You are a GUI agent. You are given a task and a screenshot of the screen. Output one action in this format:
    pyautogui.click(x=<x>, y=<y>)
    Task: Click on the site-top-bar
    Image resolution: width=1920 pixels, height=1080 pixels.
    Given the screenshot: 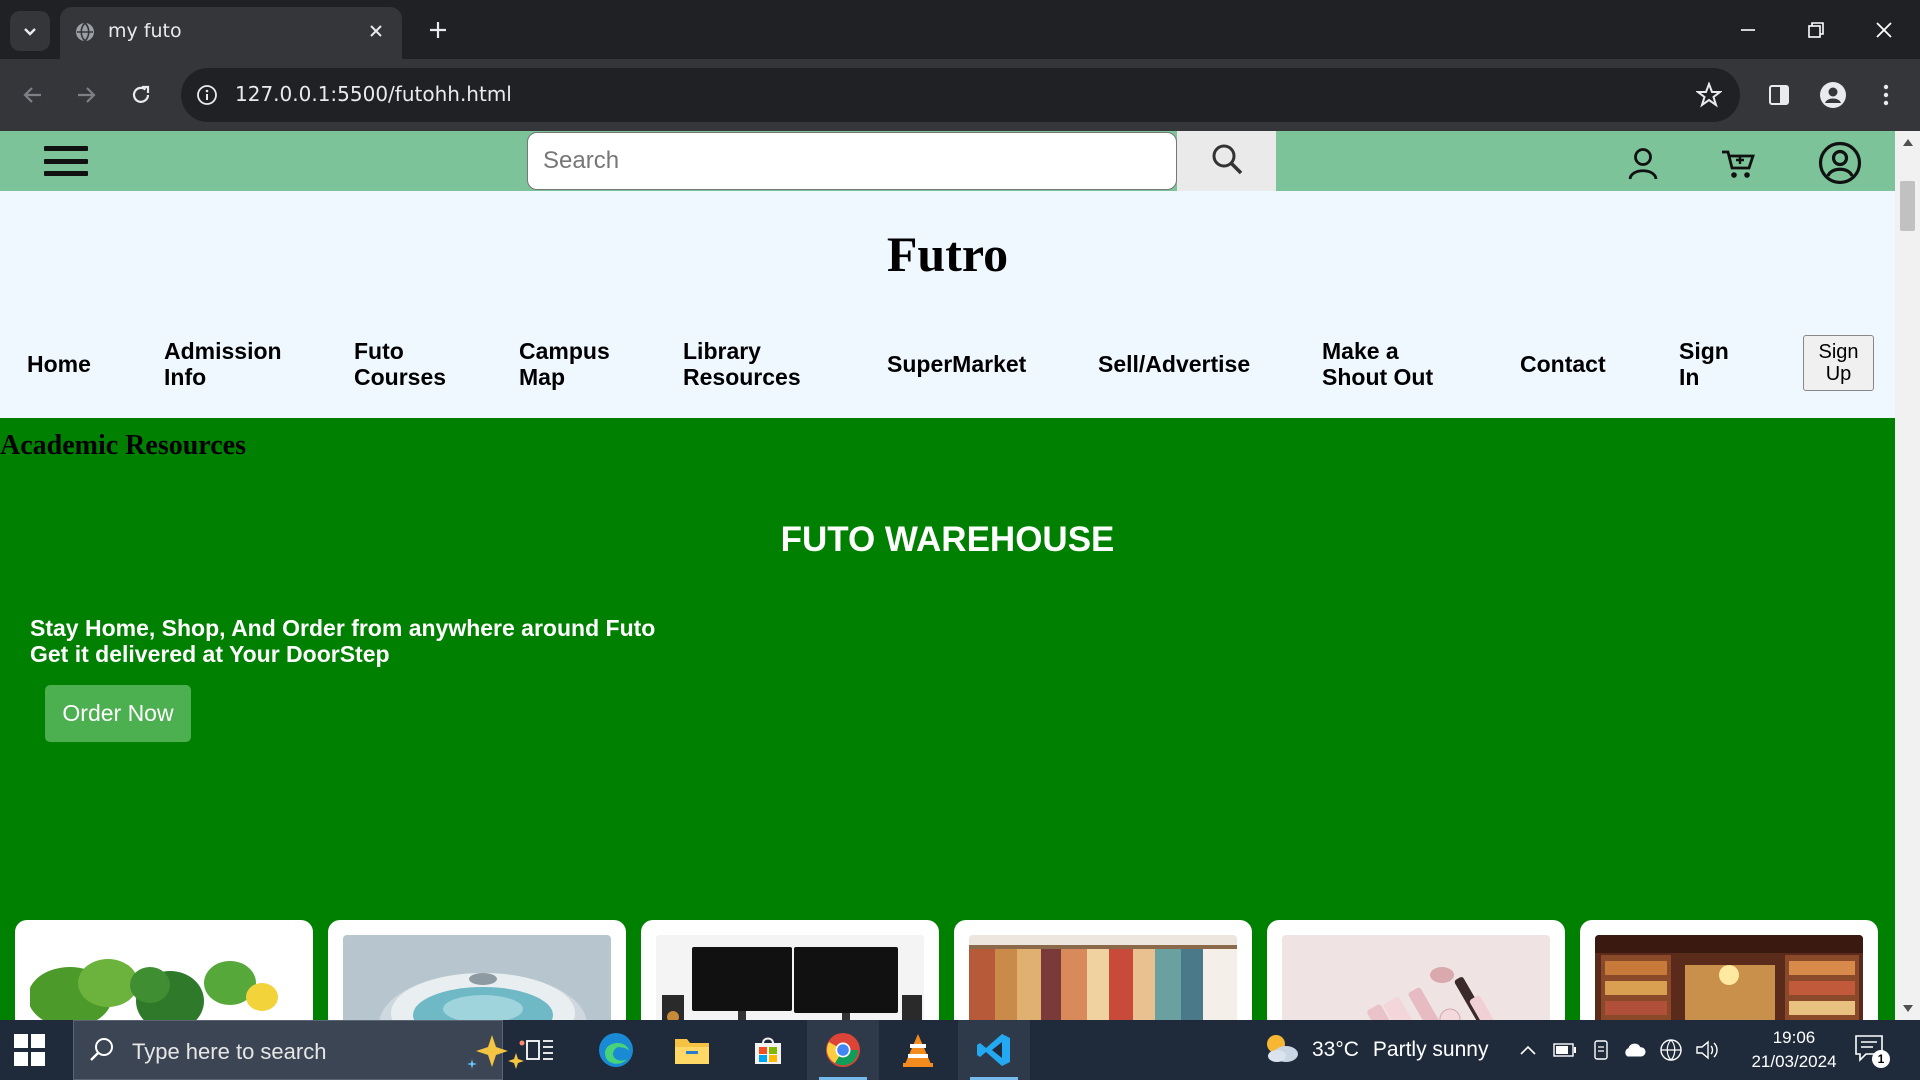 What is the action you would take?
    pyautogui.click(x=947, y=161)
    